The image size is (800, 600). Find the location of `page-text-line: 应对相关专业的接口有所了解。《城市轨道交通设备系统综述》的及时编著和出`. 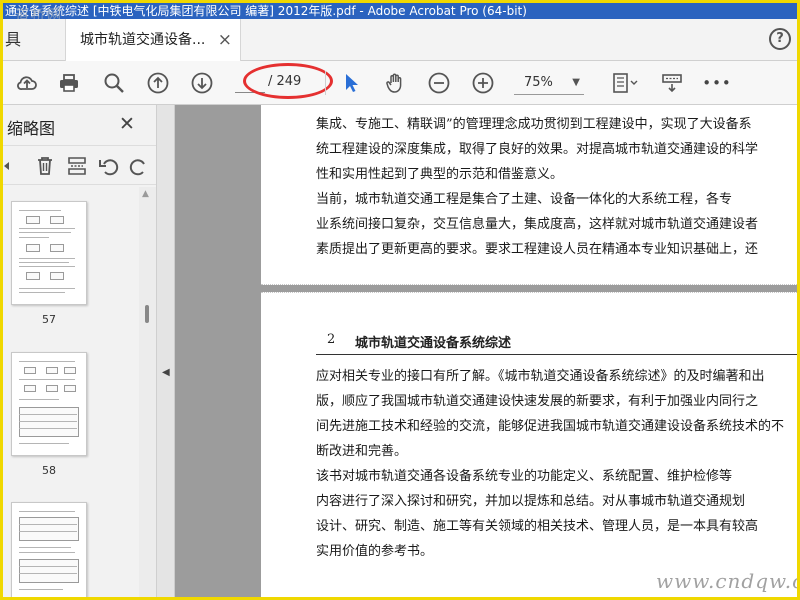

page-text-line: 应对相关专业的接口有所了解。《城市轨道交通设备系统综述》的及时编著和出 is located at coordinates (540, 376).